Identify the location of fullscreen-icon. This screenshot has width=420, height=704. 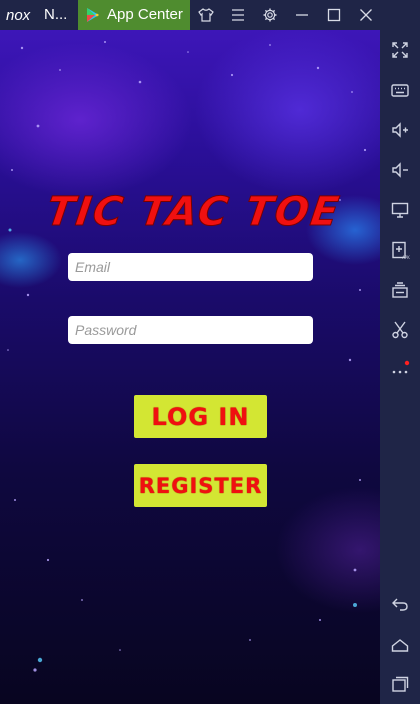
(400, 50).